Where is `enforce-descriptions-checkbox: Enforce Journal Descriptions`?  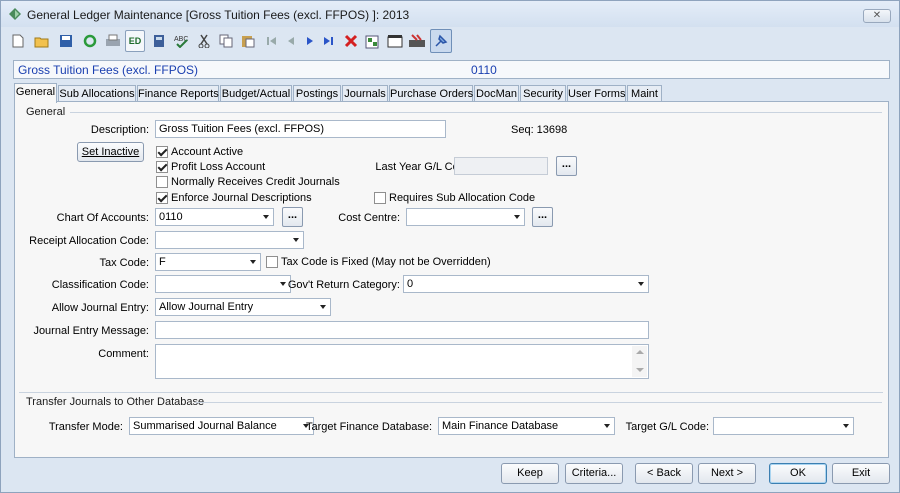
enforce-descriptions-checkbox: Enforce Journal Descriptions is located at coordinates (234, 198).